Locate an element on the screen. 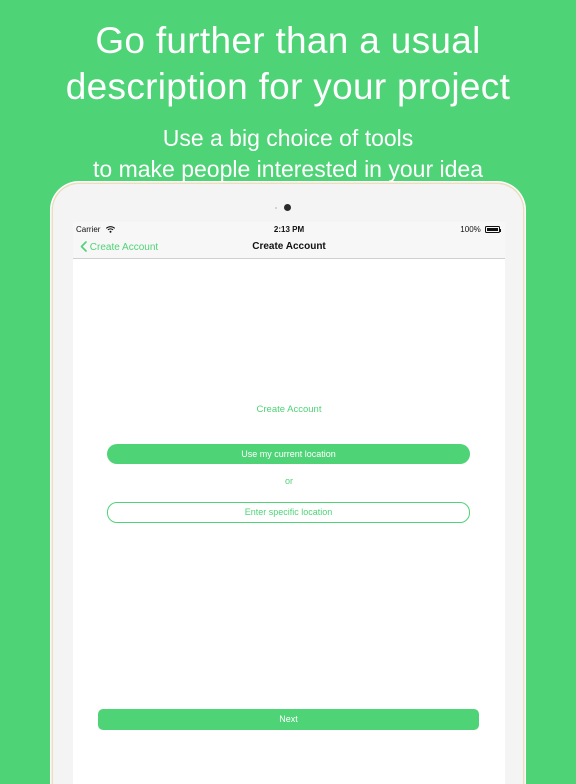 The width and height of the screenshot is (576, 784). promo-subtitle-line1: Use a big choice of tools is located at coordinates (288, 138).